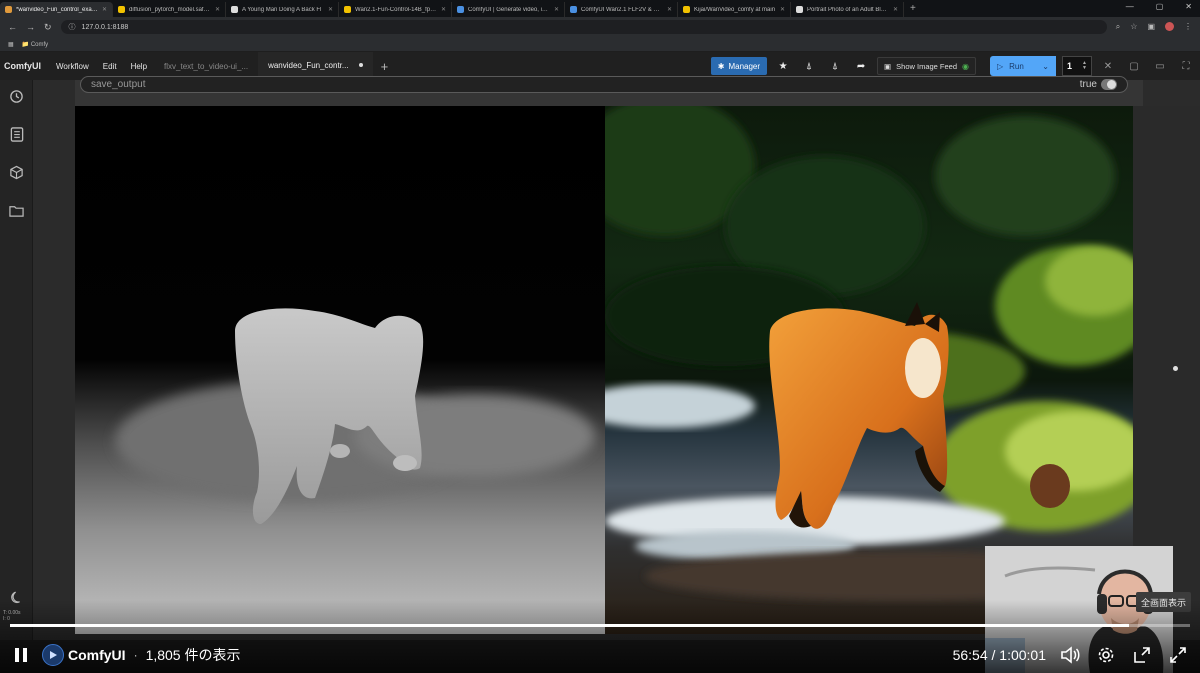 The width and height of the screenshot is (1200, 673). What do you see at coordinates (16, 172) in the screenshot?
I see `model-library-icon` at bounding box center [16, 172].